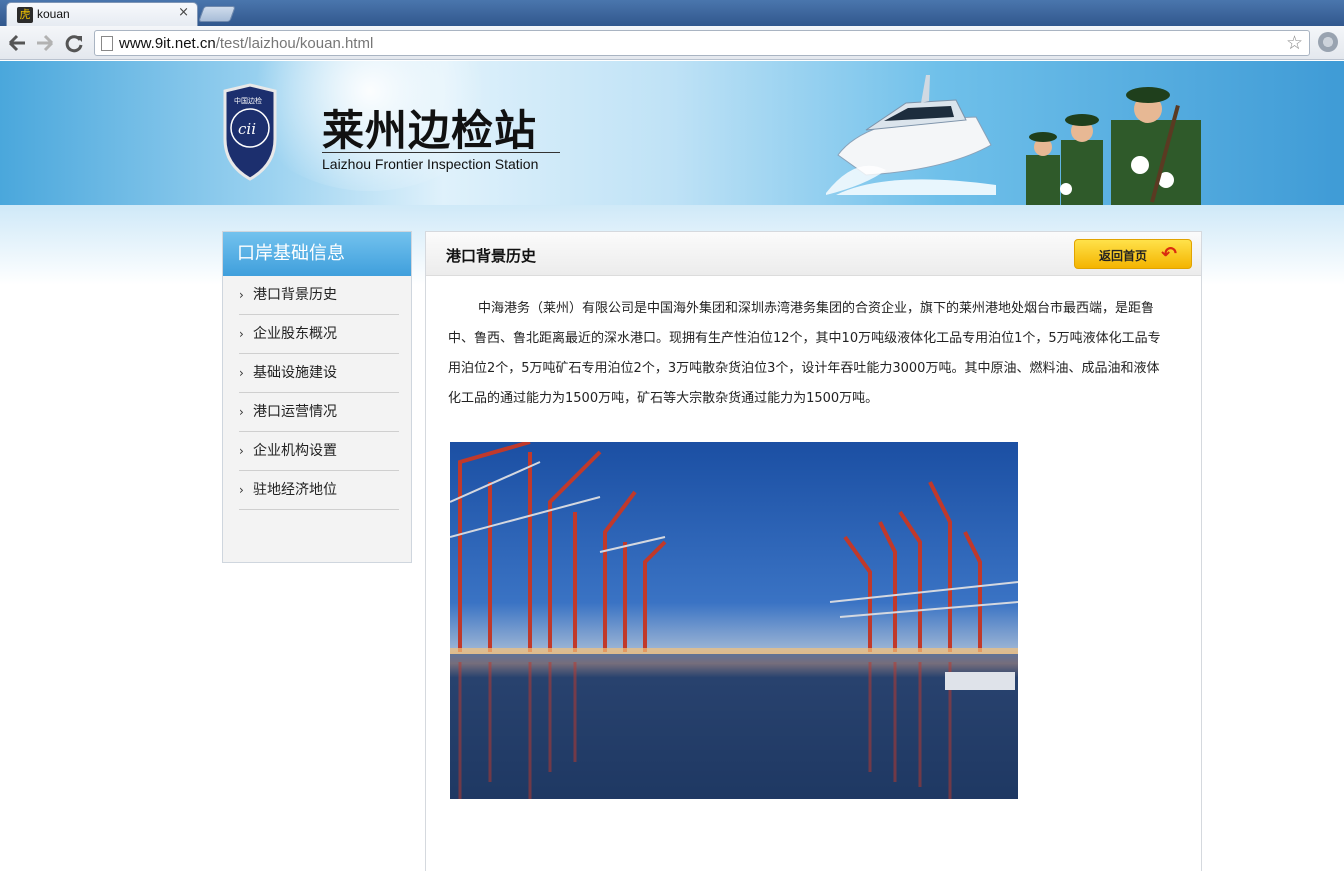 The image size is (1344, 871). Describe the element at coordinates (1113, 146) in the screenshot. I see `soldiers-image` at that location.